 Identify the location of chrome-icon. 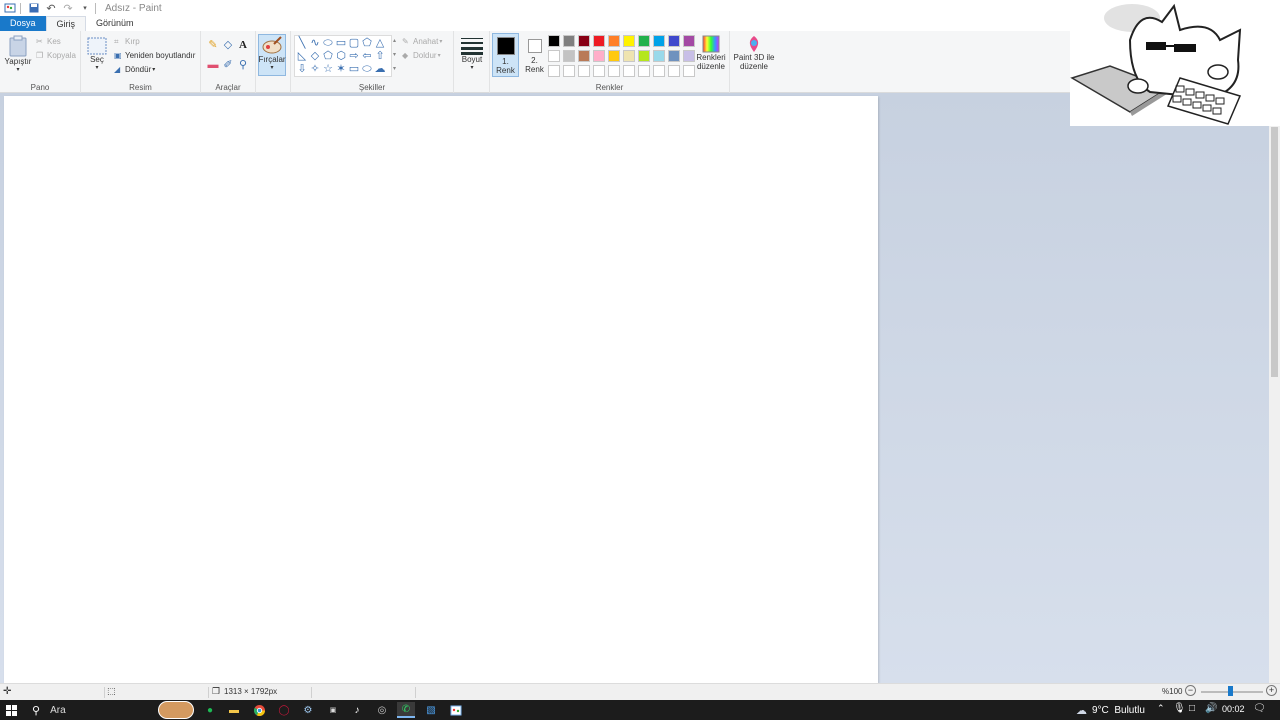
(259, 710).